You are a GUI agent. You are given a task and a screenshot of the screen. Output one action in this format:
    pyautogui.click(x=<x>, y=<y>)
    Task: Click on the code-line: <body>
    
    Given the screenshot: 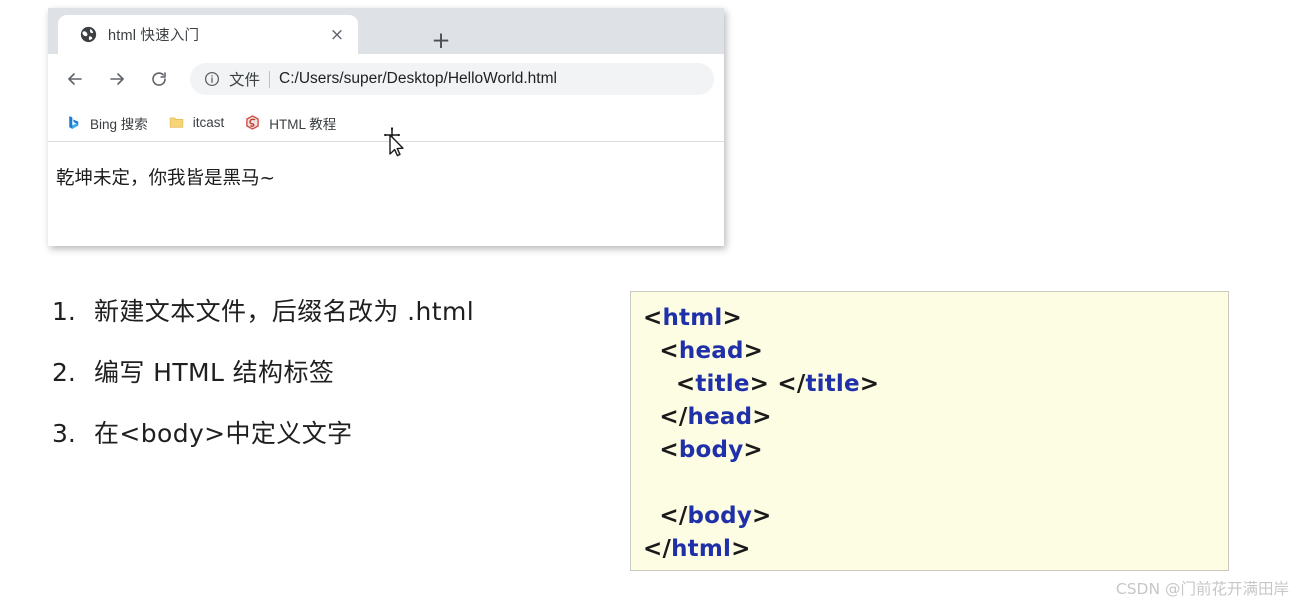 What is the action you would take?
    pyautogui.click(x=703, y=450)
    